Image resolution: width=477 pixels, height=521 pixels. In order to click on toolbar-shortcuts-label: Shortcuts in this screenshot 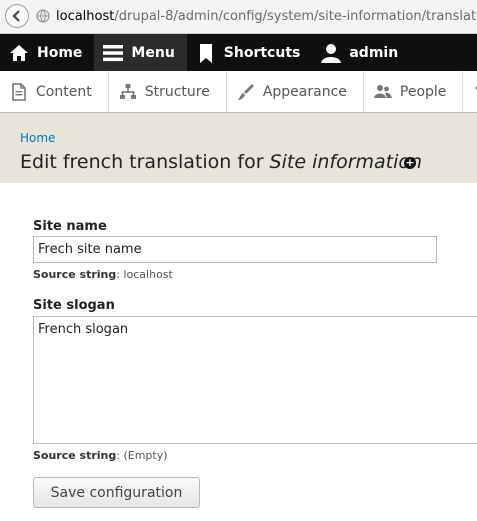, I will do `click(262, 52)`.